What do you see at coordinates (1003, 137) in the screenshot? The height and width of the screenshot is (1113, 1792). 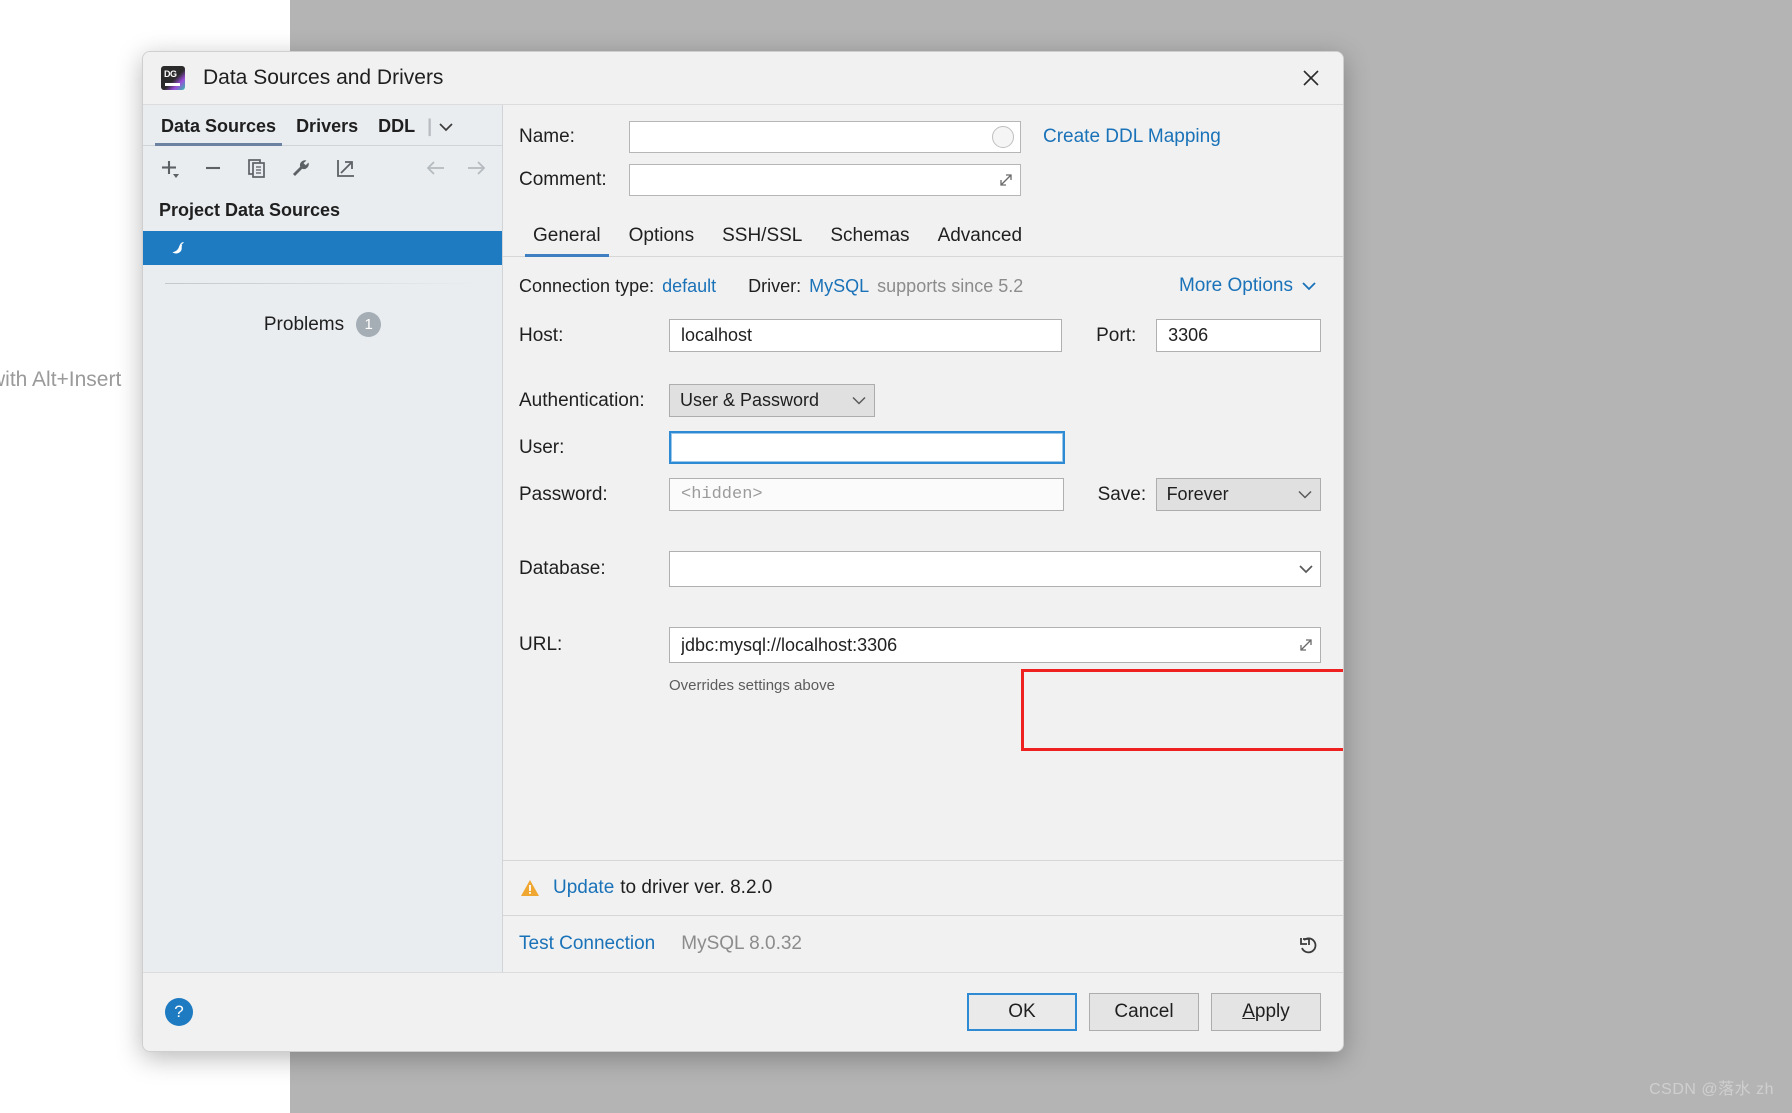 I see `name-color-chip-wrapper` at bounding box center [1003, 137].